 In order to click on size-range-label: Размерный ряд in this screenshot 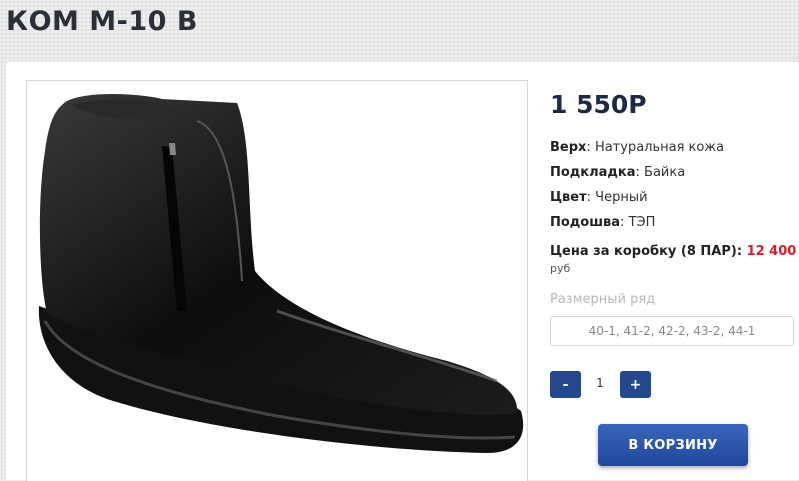, I will do `click(603, 299)`.